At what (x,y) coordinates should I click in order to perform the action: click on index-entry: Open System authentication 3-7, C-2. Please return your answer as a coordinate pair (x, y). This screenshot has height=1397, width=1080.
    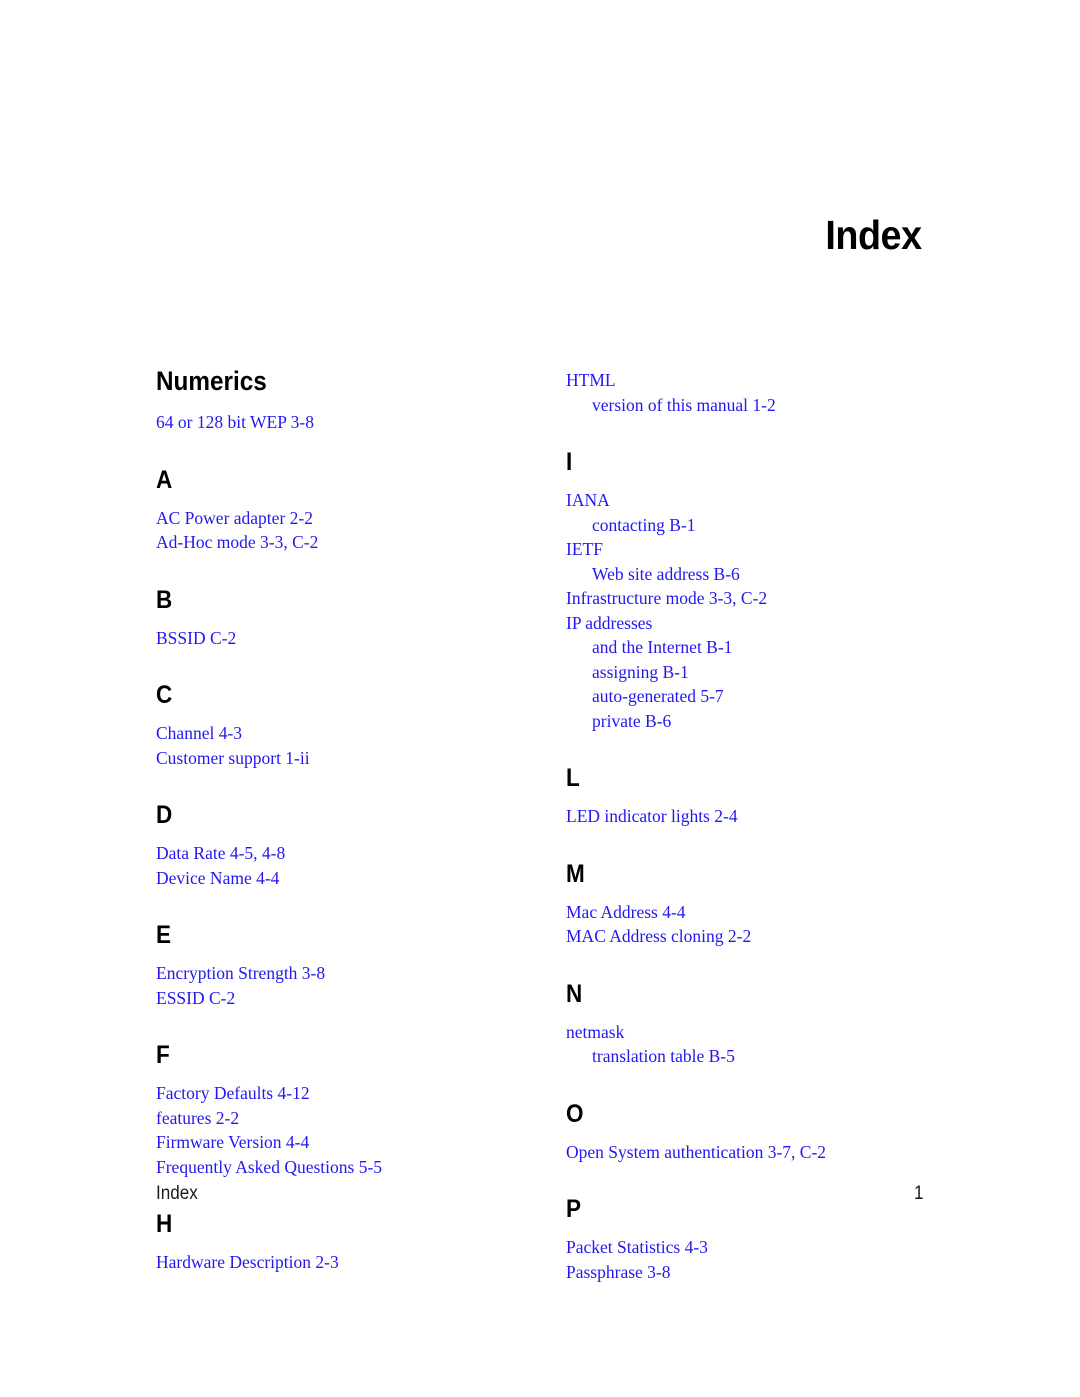
    Looking at the image, I should click on (746, 1152).